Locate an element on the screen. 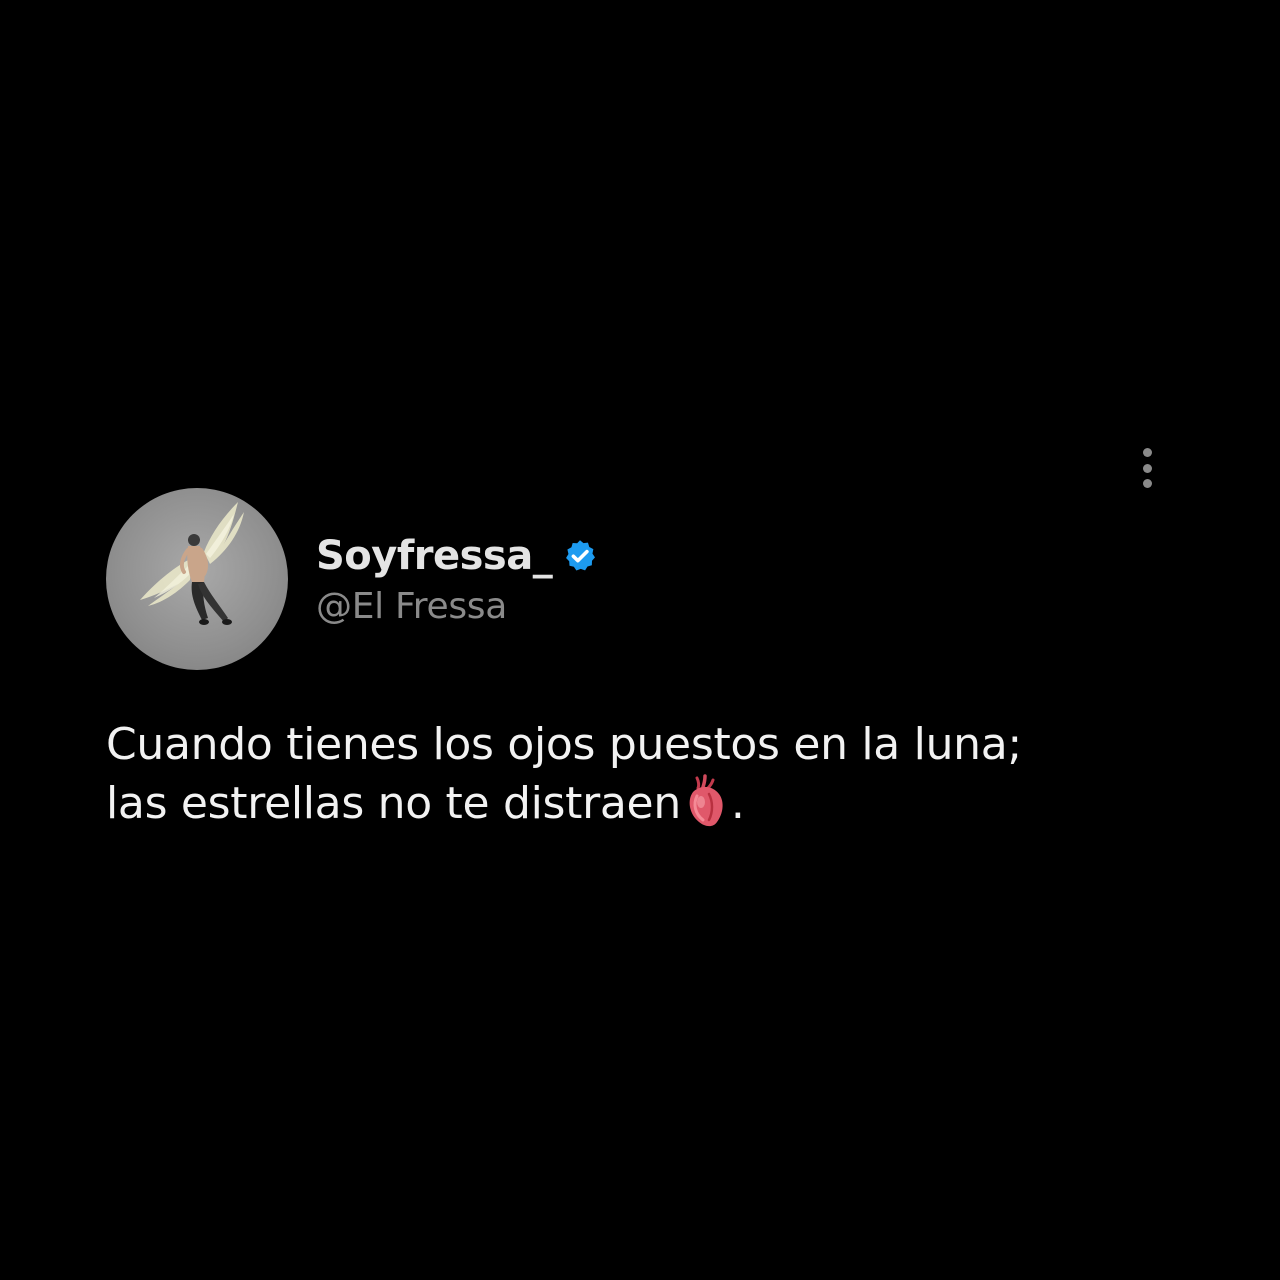 The width and height of the screenshot is (1280, 1280). name-row: Soyfressa_ is located at coordinates (457, 556).